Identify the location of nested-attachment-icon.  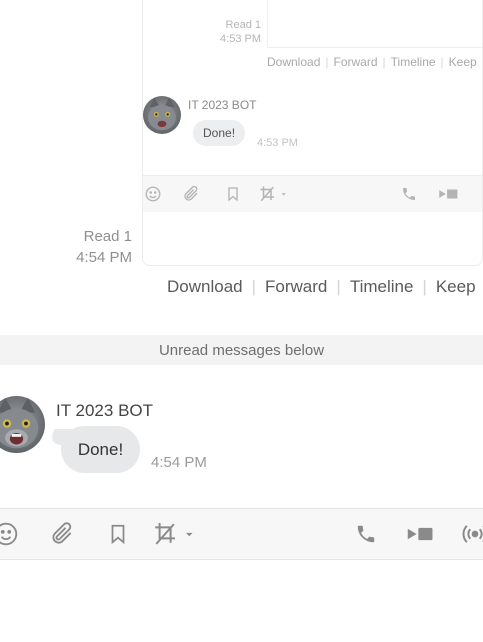
(191, 194).